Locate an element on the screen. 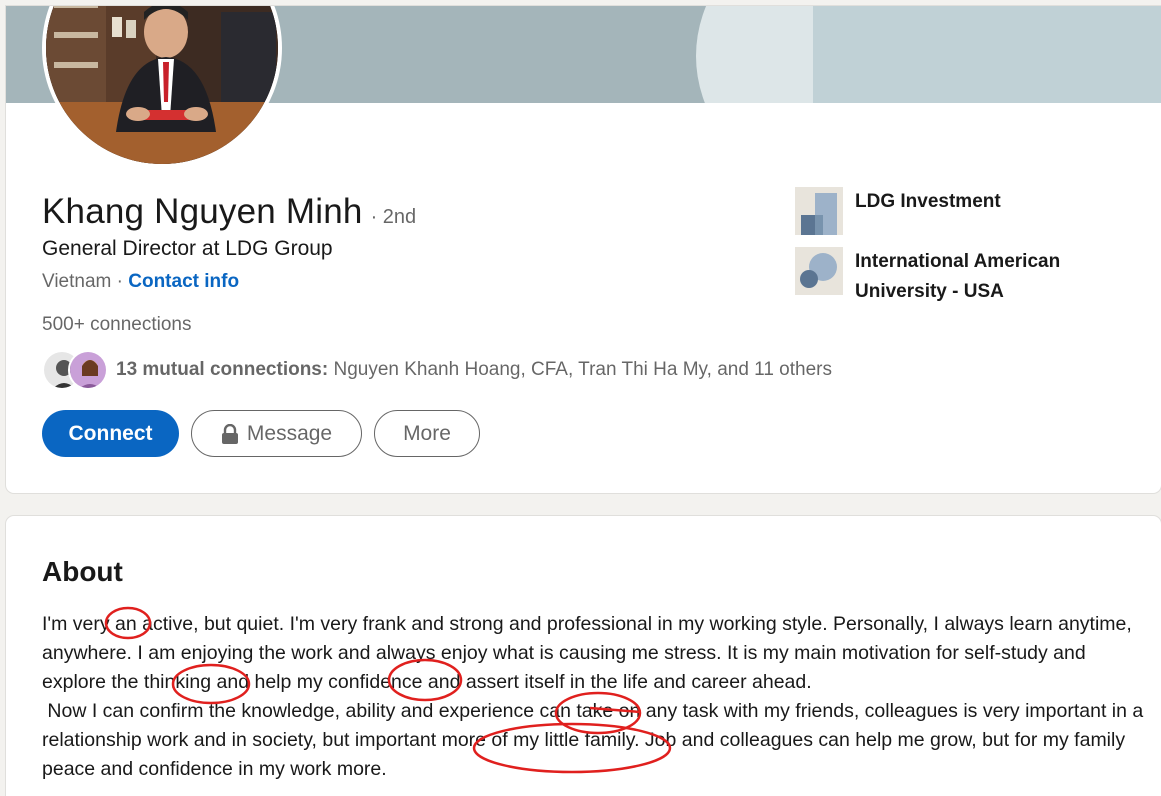 The width and height of the screenshot is (1161, 796). message-label: Message is located at coordinates (289, 433).